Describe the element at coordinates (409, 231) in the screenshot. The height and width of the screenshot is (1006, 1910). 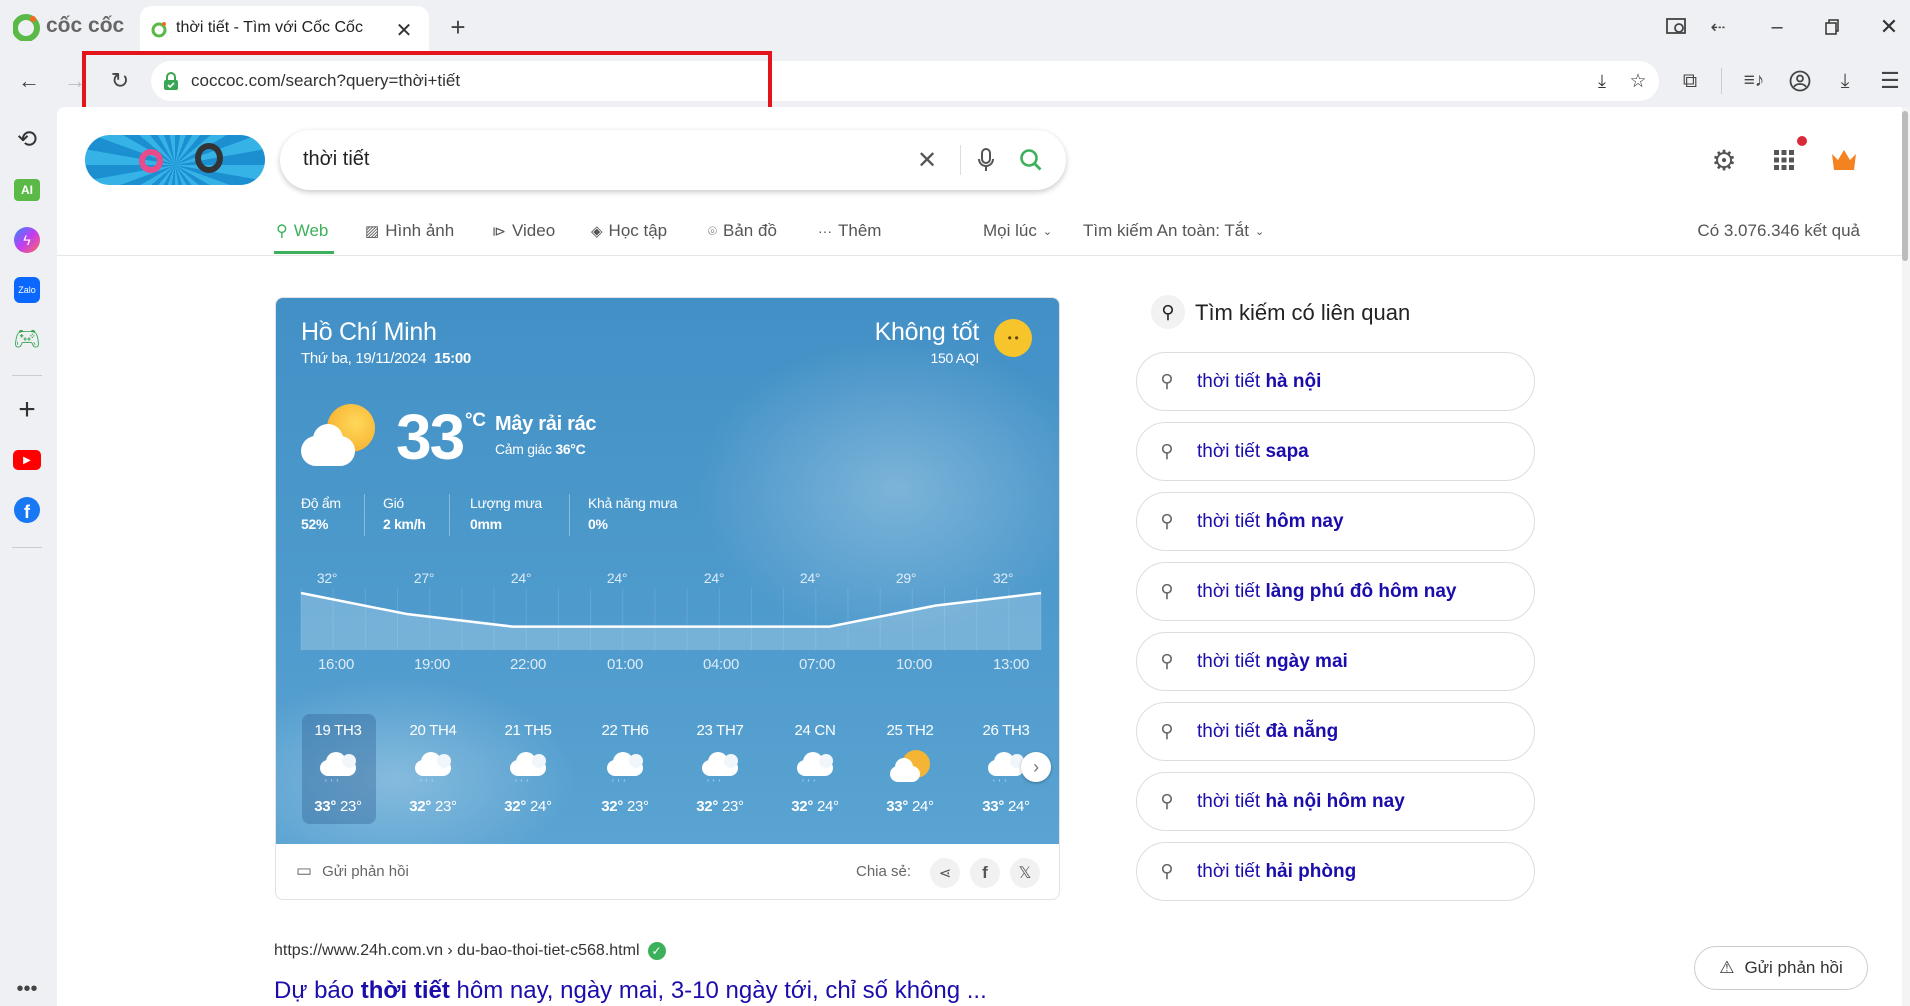
I see `tab-images: ▨ Hình ảnh` at that location.